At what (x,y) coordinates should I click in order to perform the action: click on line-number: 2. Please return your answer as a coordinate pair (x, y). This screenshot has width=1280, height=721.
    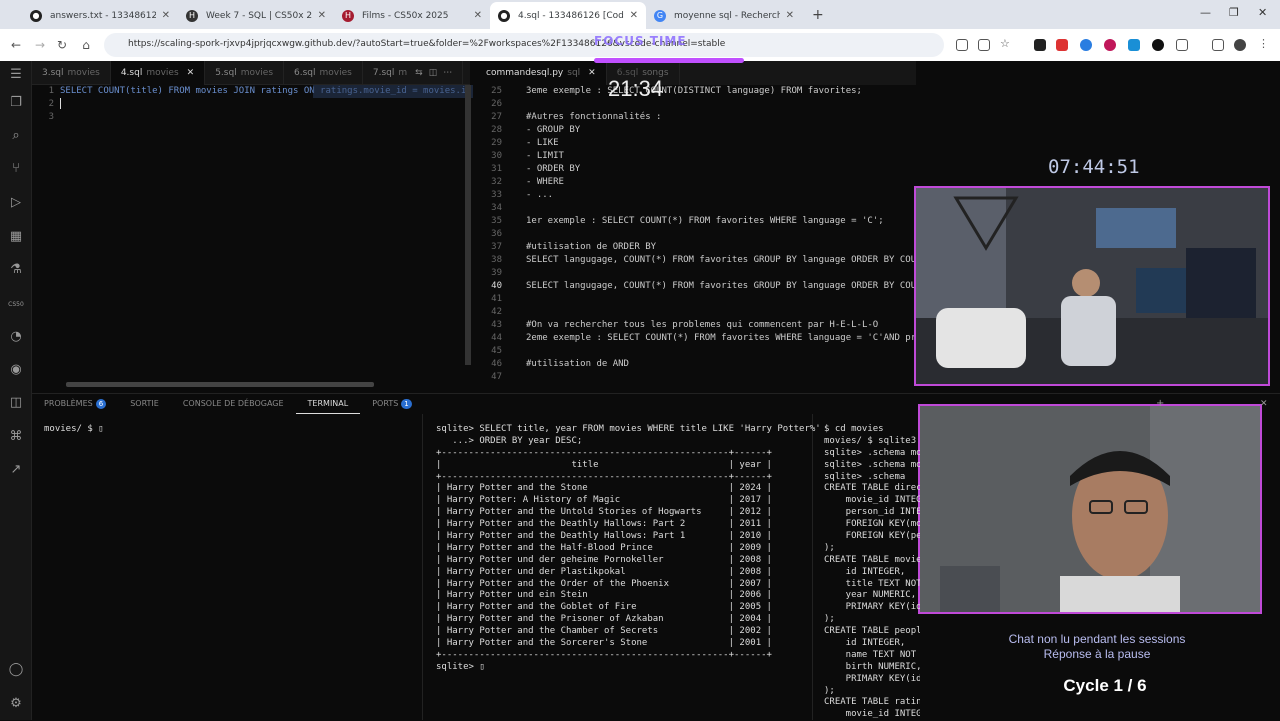
    Looking at the image, I should click on (51, 104).